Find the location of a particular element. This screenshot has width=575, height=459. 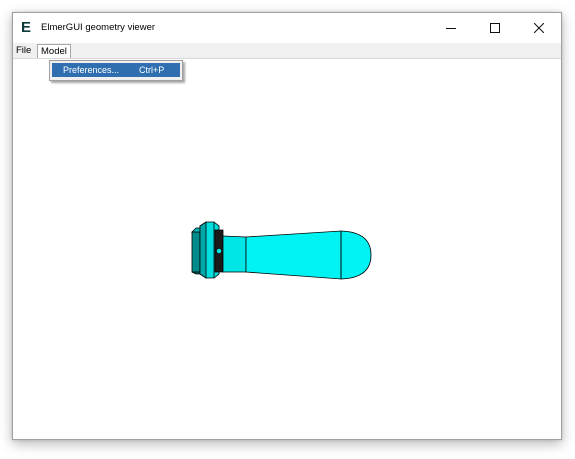

menu-model: Model is located at coordinates (54, 51).